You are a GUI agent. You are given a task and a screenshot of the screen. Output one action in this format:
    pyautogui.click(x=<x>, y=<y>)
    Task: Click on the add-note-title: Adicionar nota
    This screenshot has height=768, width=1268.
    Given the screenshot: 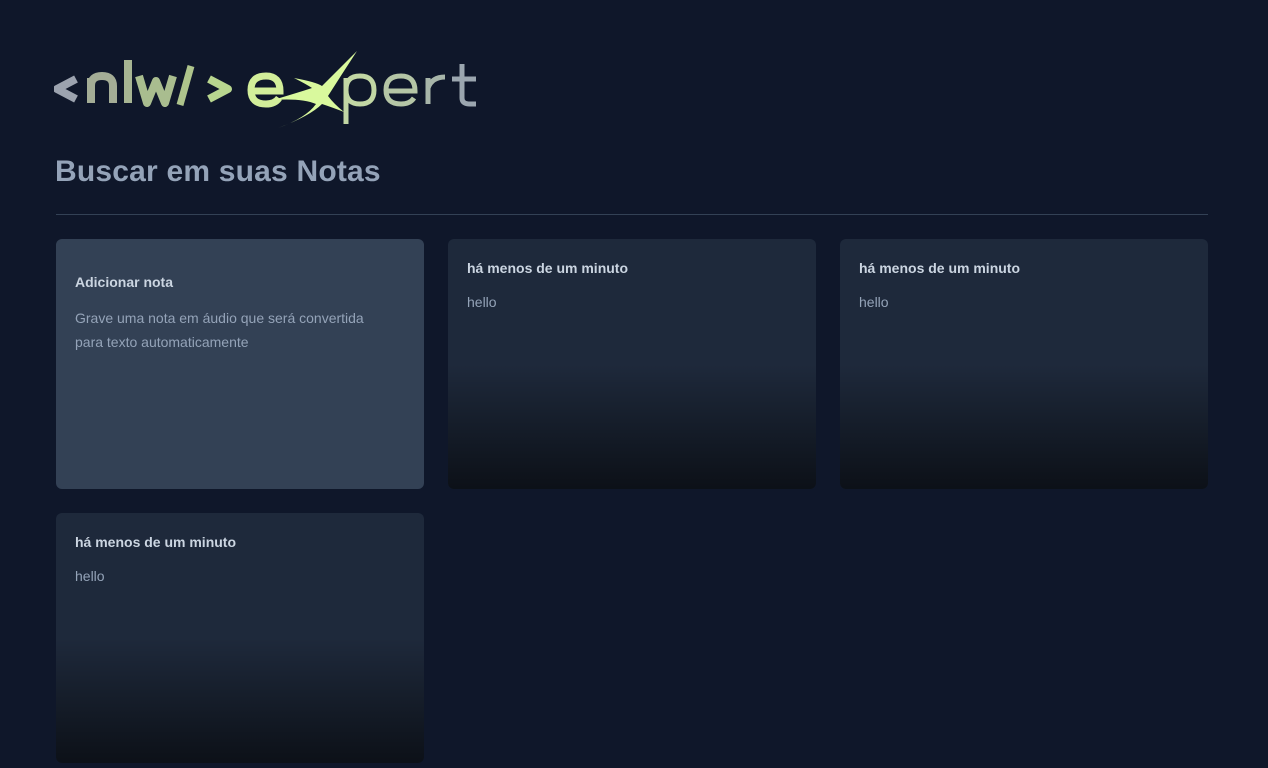 What is the action you would take?
    pyautogui.click(x=124, y=282)
    